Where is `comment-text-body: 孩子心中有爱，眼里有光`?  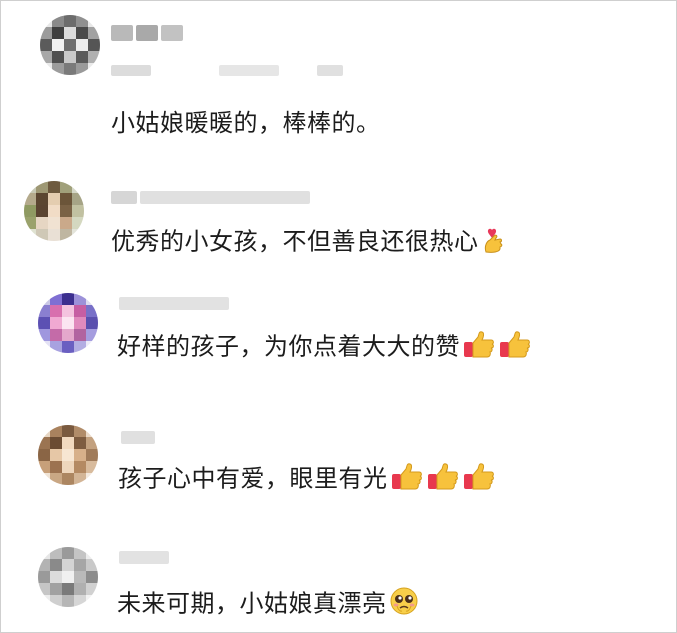 comment-text-body: 孩子心中有爱，眼里有光 is located at coordinates (253, 478).